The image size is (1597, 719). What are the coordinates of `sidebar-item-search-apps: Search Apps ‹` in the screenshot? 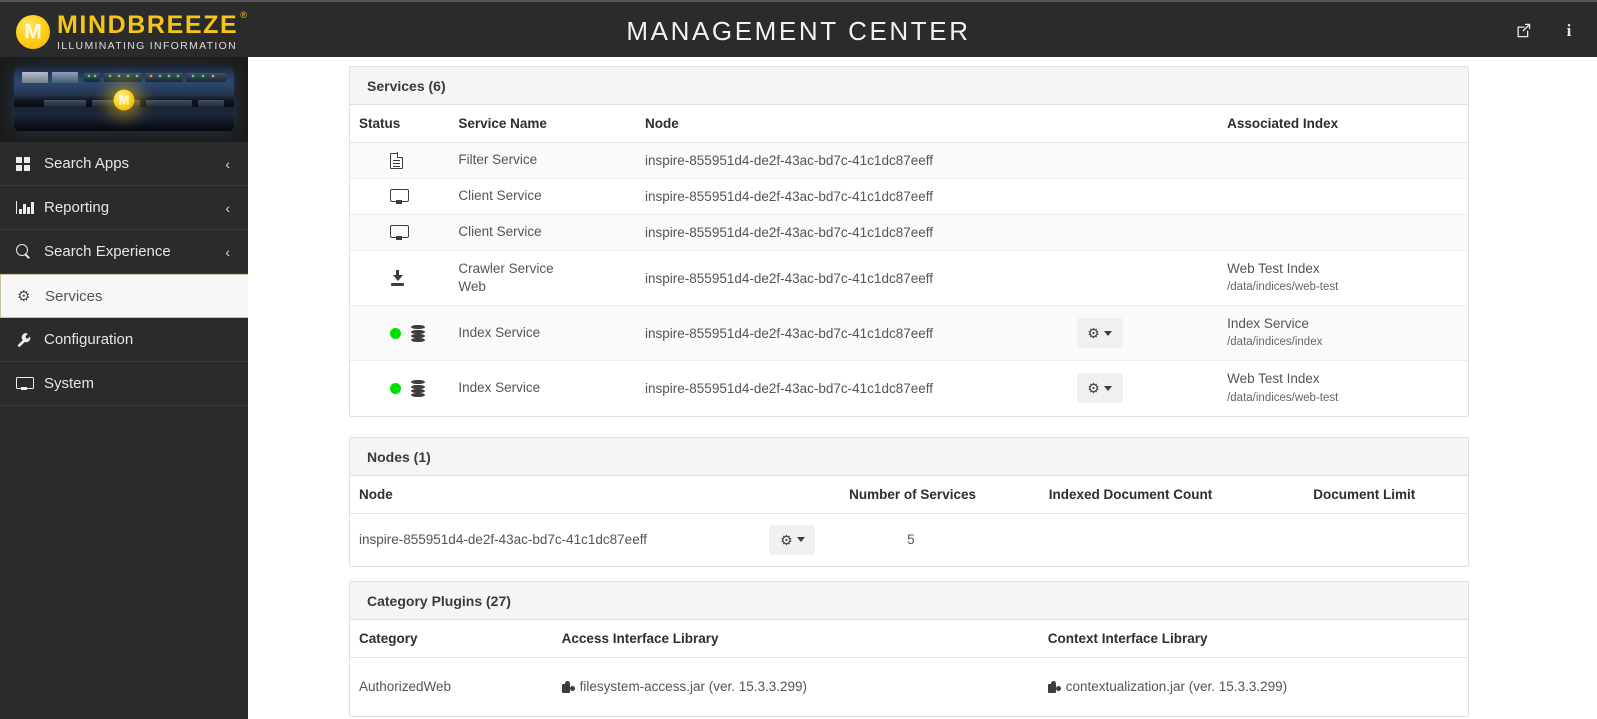 It's located at (124, 164).